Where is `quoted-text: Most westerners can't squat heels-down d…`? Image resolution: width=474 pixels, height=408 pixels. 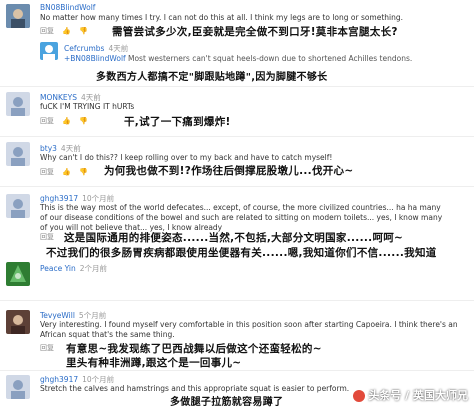
quoted-text: Most westerners can't squat heels-down d… is located at coordinates (270, 58).